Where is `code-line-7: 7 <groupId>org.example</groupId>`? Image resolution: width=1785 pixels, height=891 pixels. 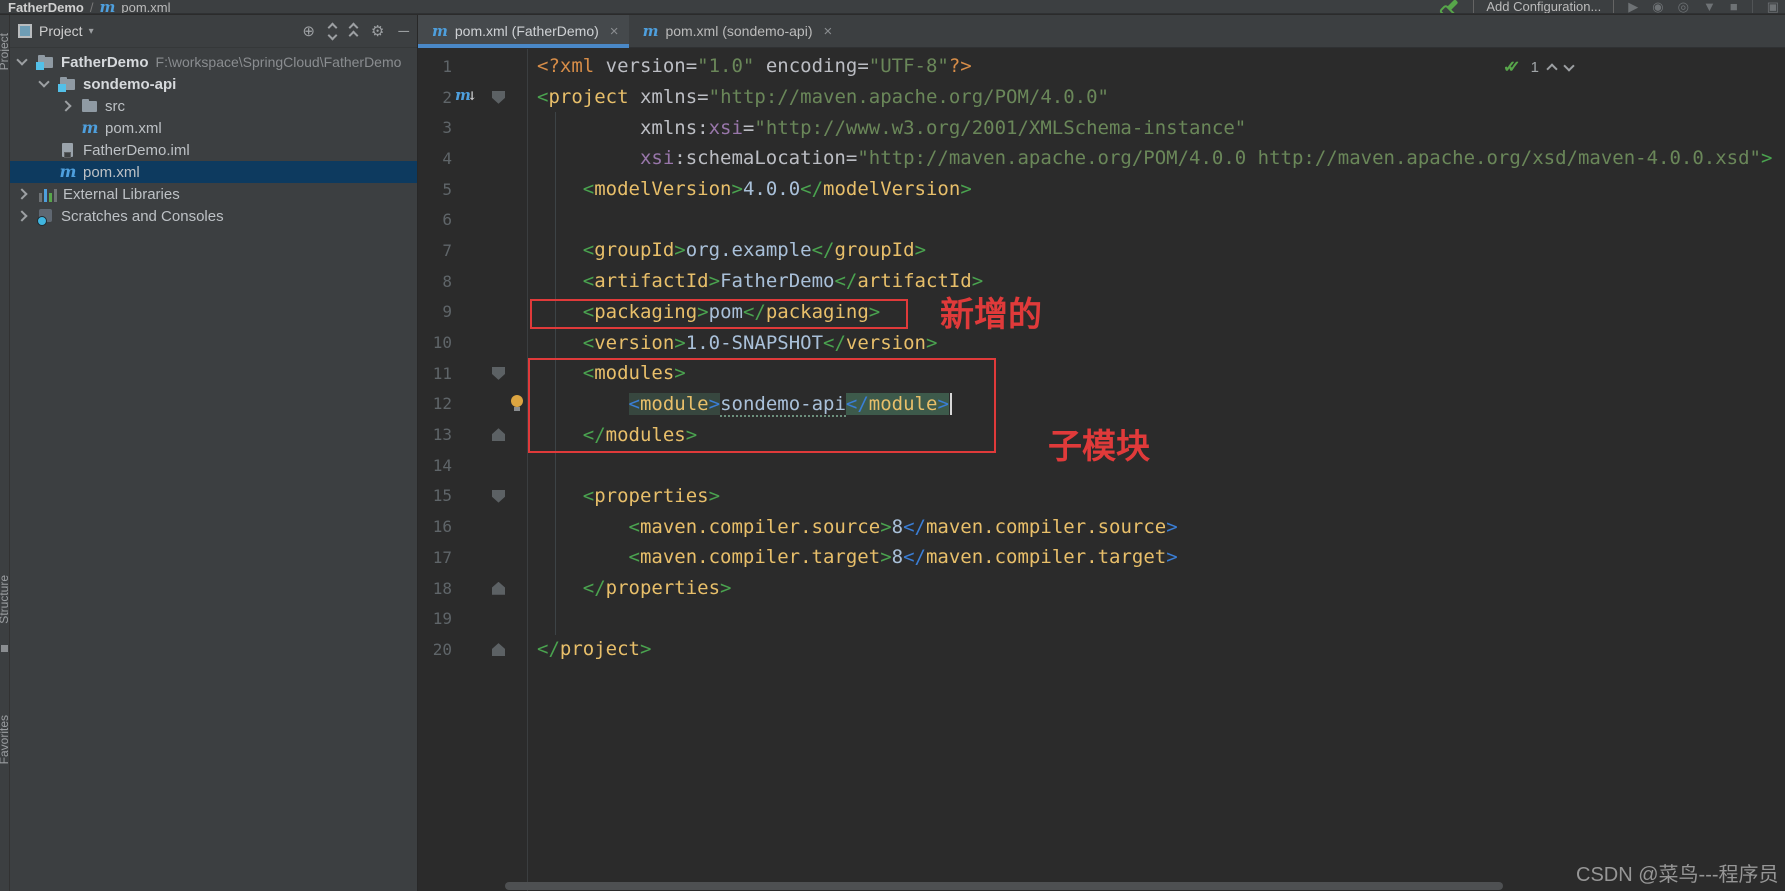 code-line-7: 7 <groupId>org.example</groupId> is located at coordinates (1101, 250).